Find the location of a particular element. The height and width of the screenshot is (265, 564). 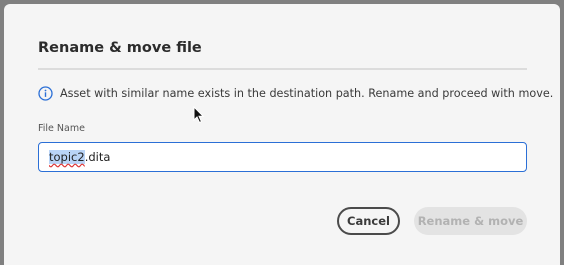

input-extension-text: .dita is located at coordinates (97, 157).